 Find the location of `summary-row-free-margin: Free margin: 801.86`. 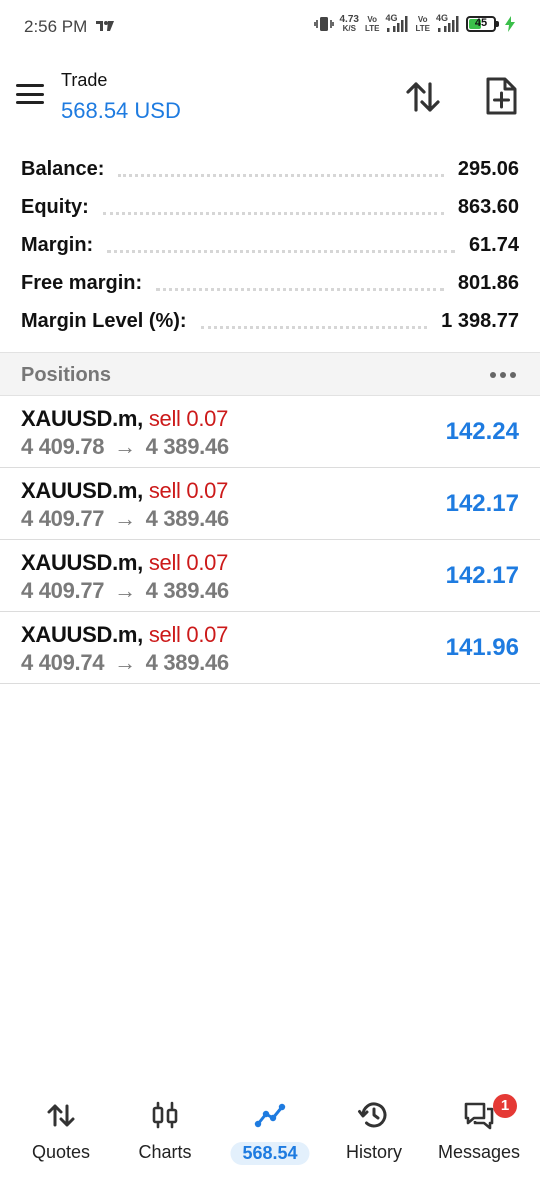

summary-row-free-margin: Free margin: 801.86 is located at coordinates (270, 283).